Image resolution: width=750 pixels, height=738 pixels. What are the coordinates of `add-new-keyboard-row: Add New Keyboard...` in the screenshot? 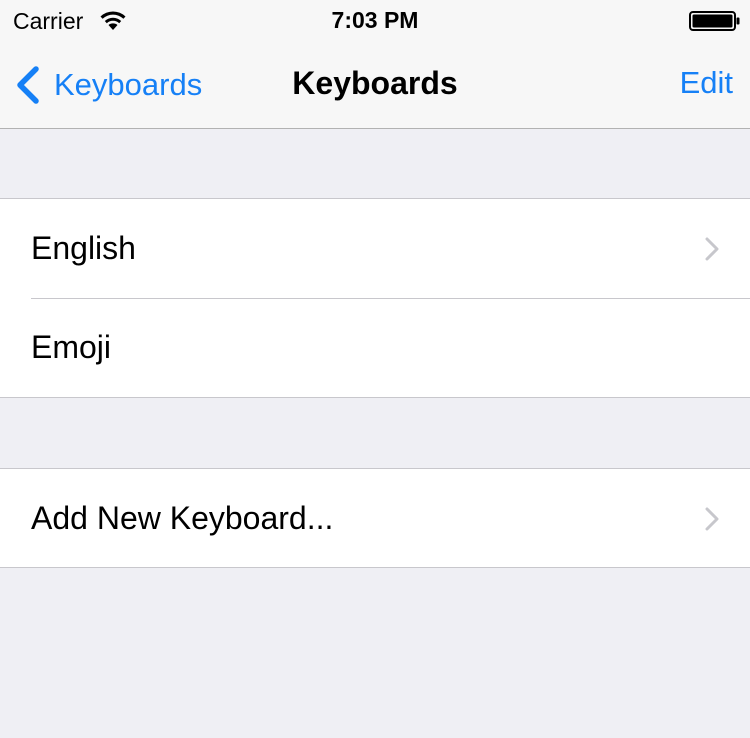 It's located at (375, 518).